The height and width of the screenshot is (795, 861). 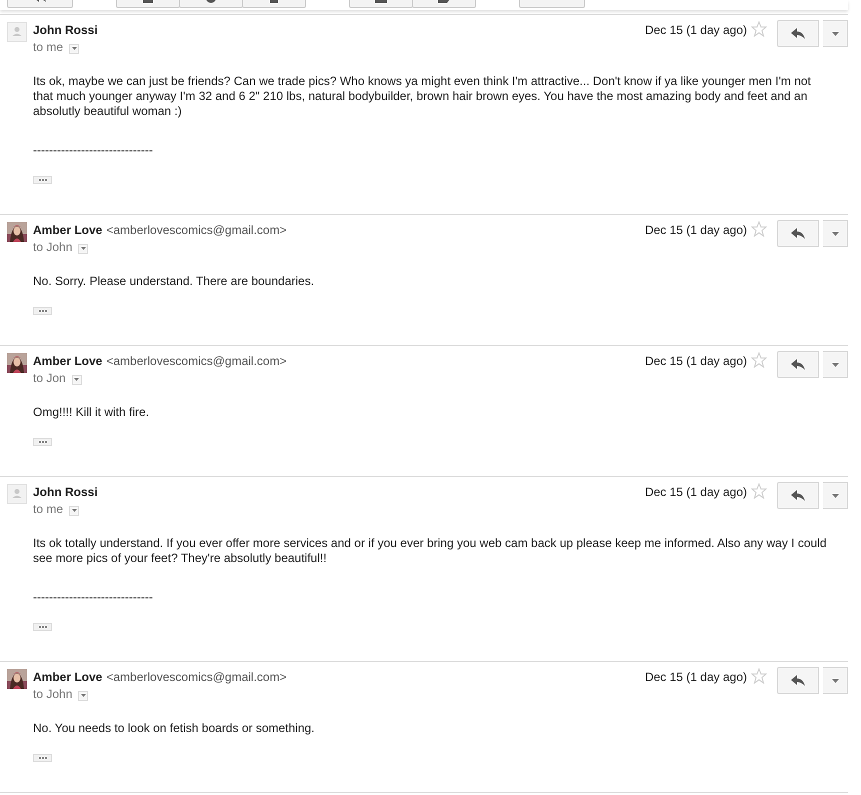 What do you see at coordinates (422, 96) in the screenshot?
I see `message-text: Its ok, maybe we can just be friends? Can we trade pics? Who knows ya might even think I'm attractive... Don't know if ya like younger men I'm not that much younger anyway I'm 32 and 6 2" 210 lbs, natural bodybuilder, brown hair brown eyes. You have the most amazing body and feet and an absolutly beautiful woman :)` at bounding box center [422, 96].